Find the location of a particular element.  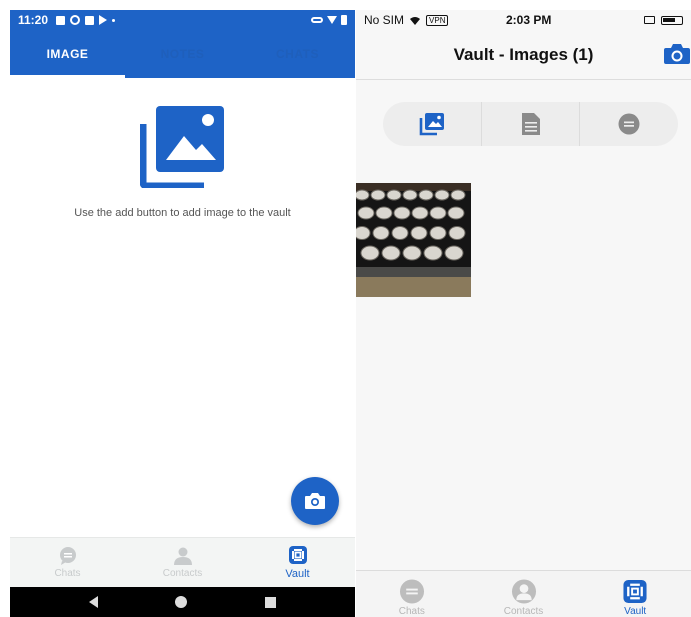

tab-bar-chats-label: Chats is located at coordinates (411, 611).